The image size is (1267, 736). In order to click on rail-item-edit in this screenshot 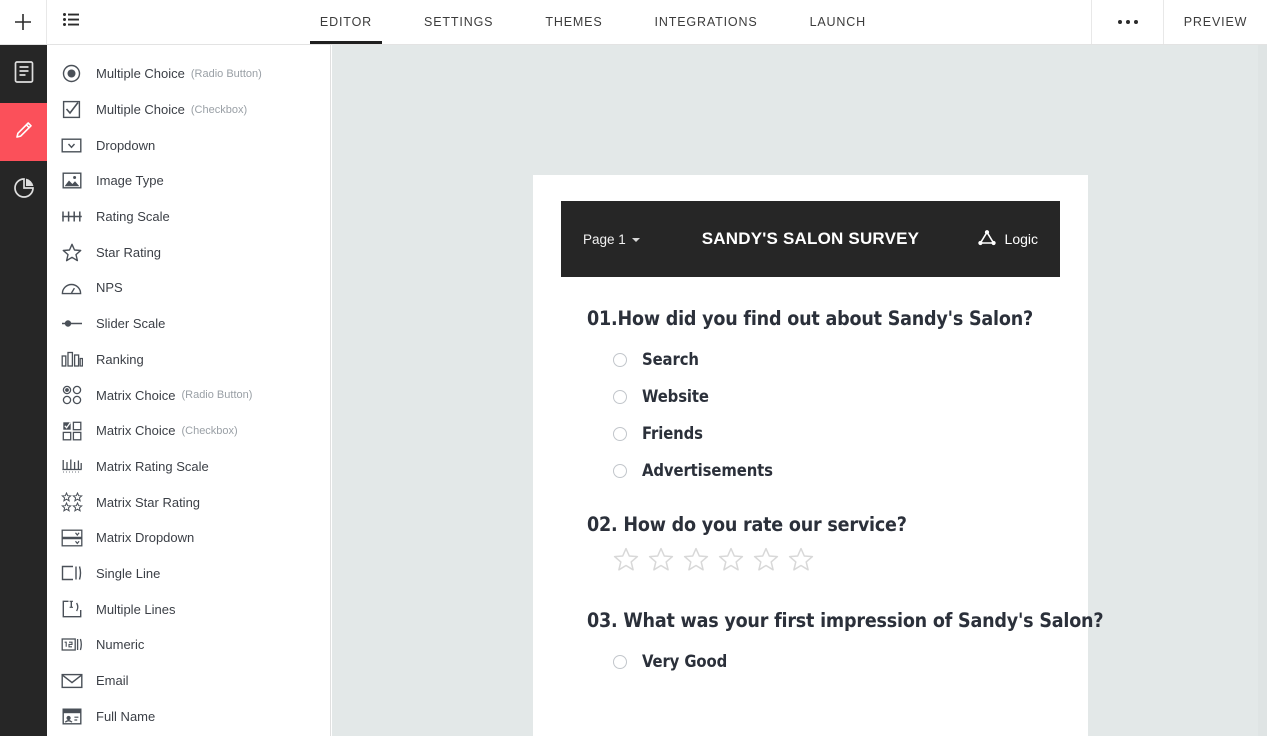, I will do `click(23, 132)`.